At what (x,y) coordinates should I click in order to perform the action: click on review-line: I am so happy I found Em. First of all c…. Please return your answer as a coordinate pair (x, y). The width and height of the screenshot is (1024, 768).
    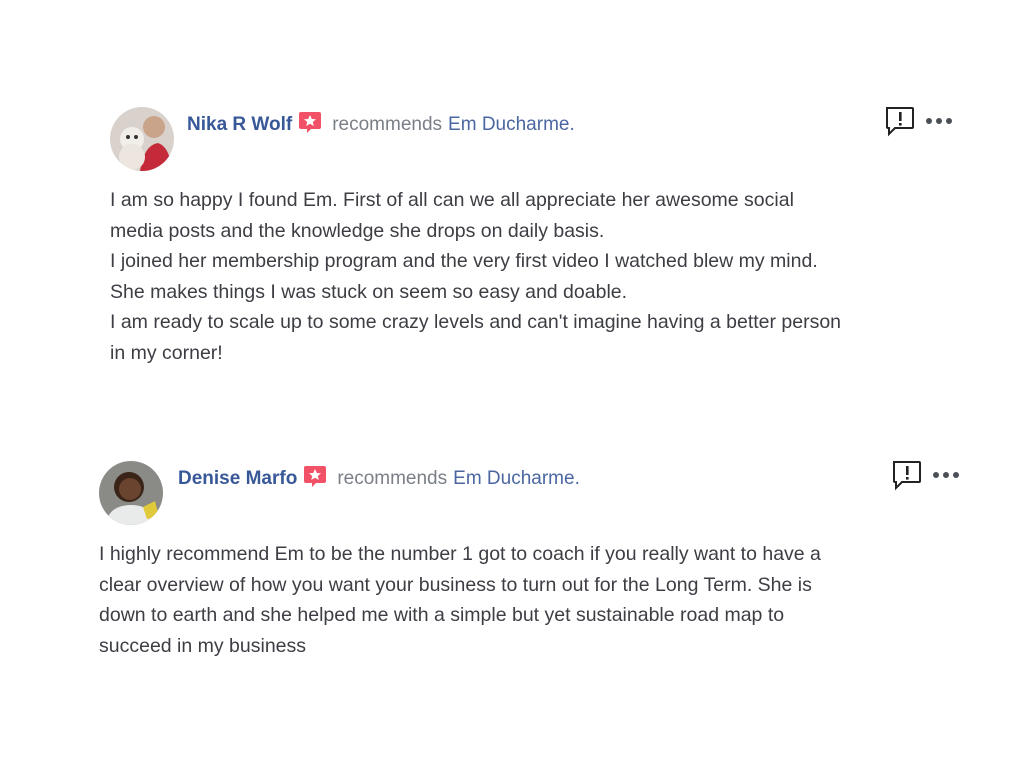
    Looking at the image, I should click on (452, 200).